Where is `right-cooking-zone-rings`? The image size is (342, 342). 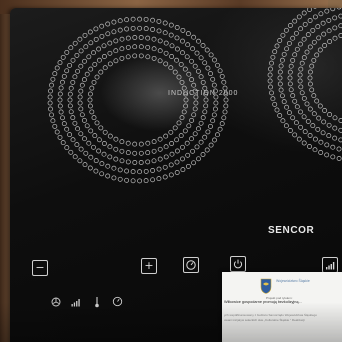
right-cooking-zone-rings is located at coordinates (304, 84).